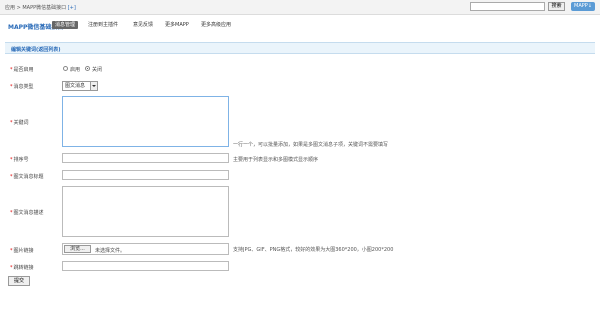 This screenshot has height=328, width=600. What do you see at coordinates (22, 70) in the screenshot?
I see `enabled-label: *是否启用` at bounding box center [22, 70].